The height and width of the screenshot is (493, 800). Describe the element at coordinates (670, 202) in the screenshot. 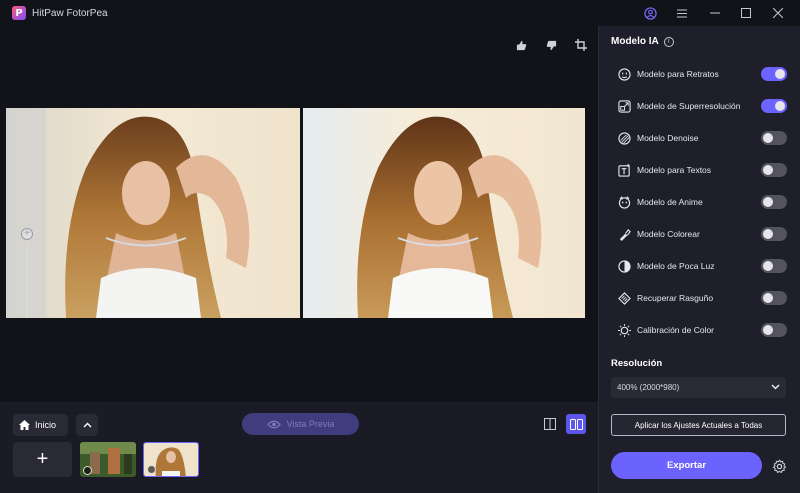

I see `model-label: Modelo de Anime` at that location.